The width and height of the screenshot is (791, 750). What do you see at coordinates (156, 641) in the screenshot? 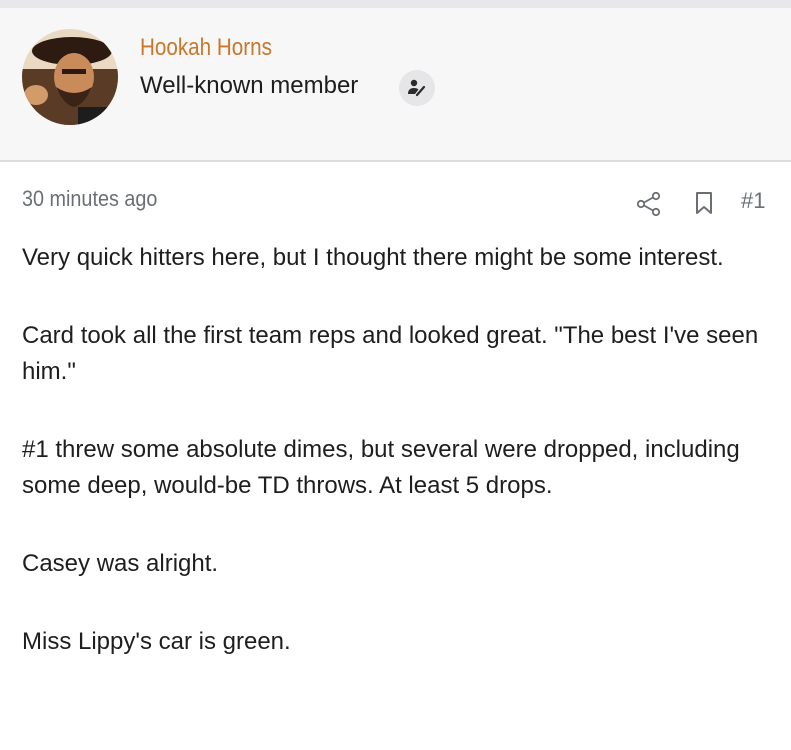
I see `post-paragraph: Miss Lippy's car is green.` at bounding box center [156, 641].